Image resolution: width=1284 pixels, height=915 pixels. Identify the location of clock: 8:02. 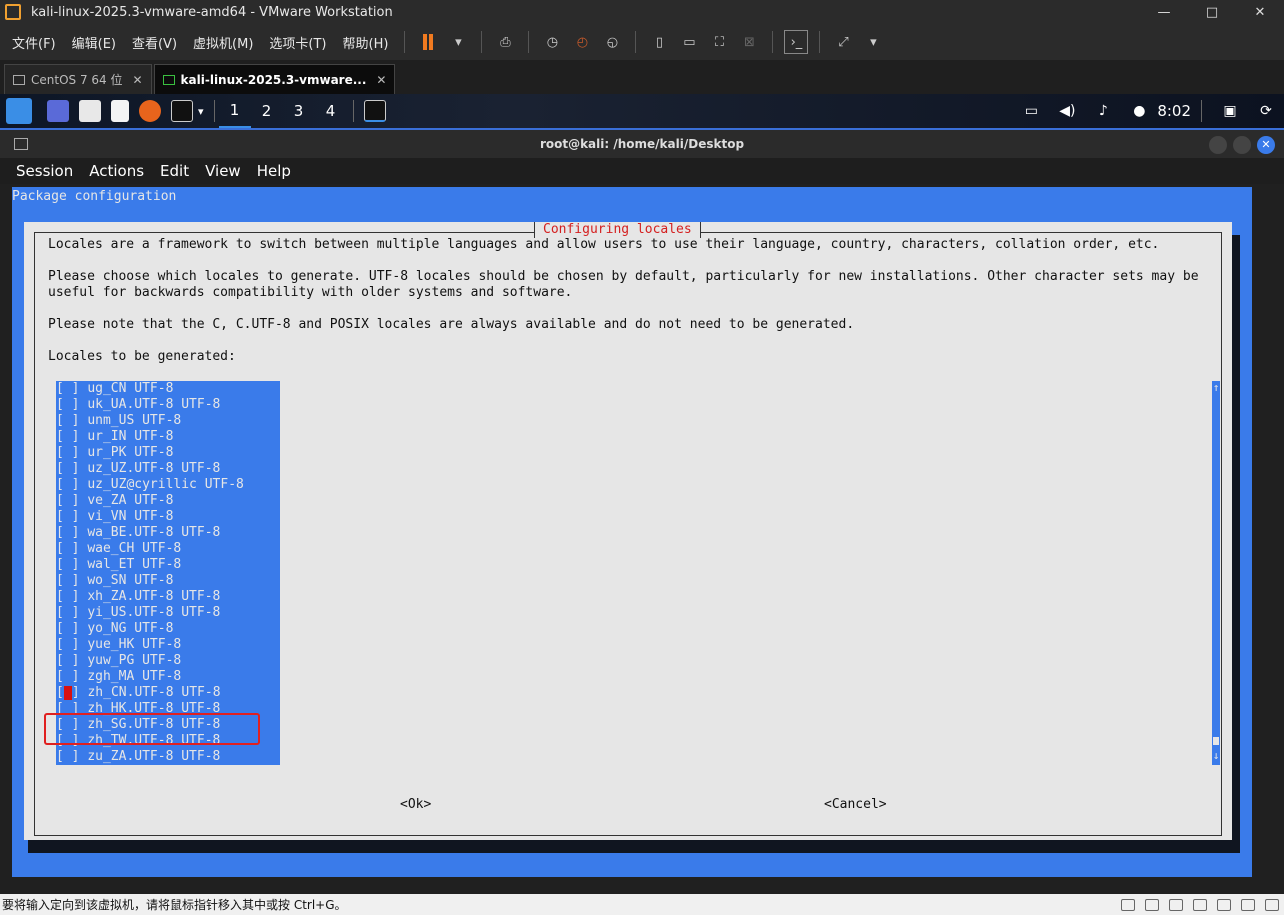
(1174, 111).